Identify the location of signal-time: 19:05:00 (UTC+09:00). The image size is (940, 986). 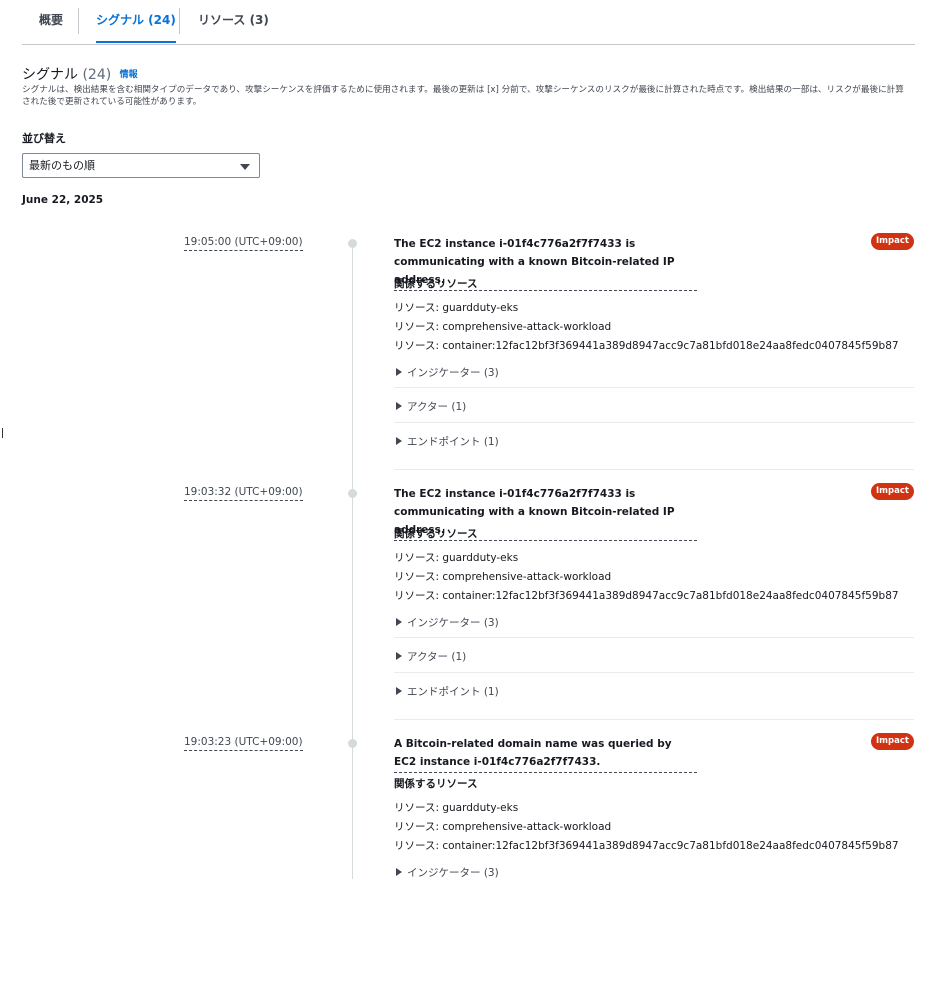
(243, 243).